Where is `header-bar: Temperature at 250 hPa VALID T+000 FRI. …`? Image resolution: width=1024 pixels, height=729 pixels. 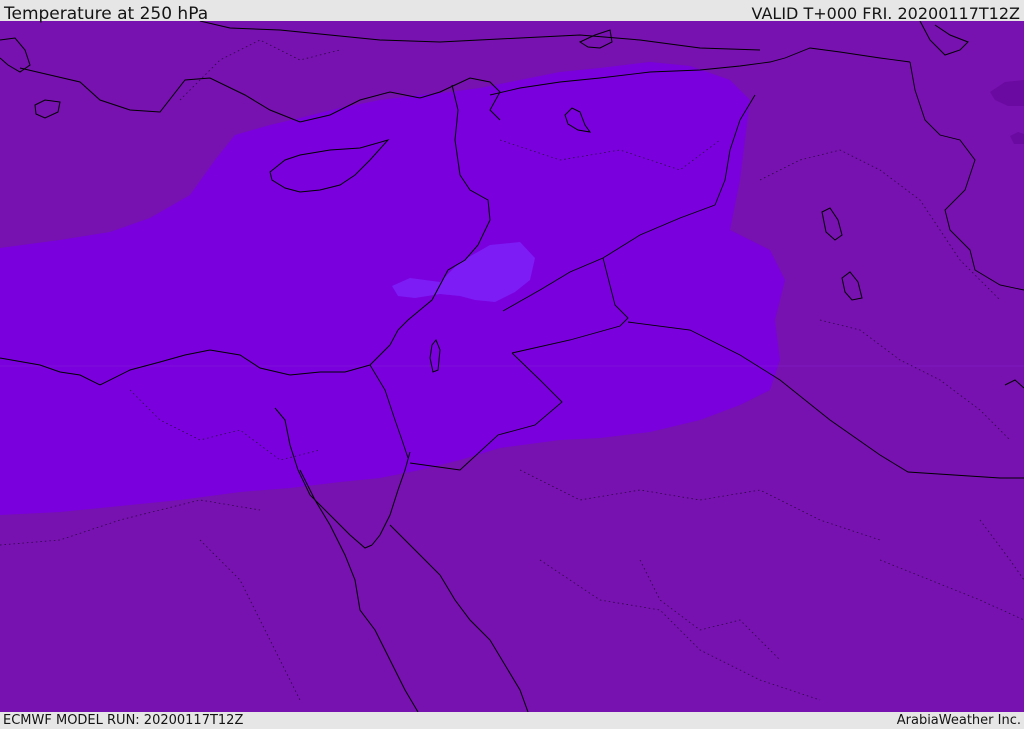 header-bar: Temperature at 250 hPa VALID T+000 FRI. … is located at coordinates (512, 12).